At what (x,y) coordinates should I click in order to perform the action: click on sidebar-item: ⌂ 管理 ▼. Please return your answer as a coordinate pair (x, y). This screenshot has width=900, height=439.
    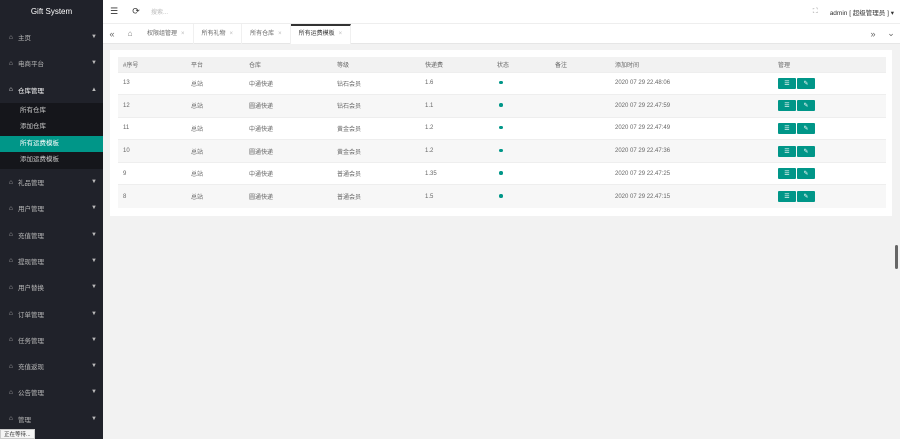
    Looking at the image, I should click on (51, 419).